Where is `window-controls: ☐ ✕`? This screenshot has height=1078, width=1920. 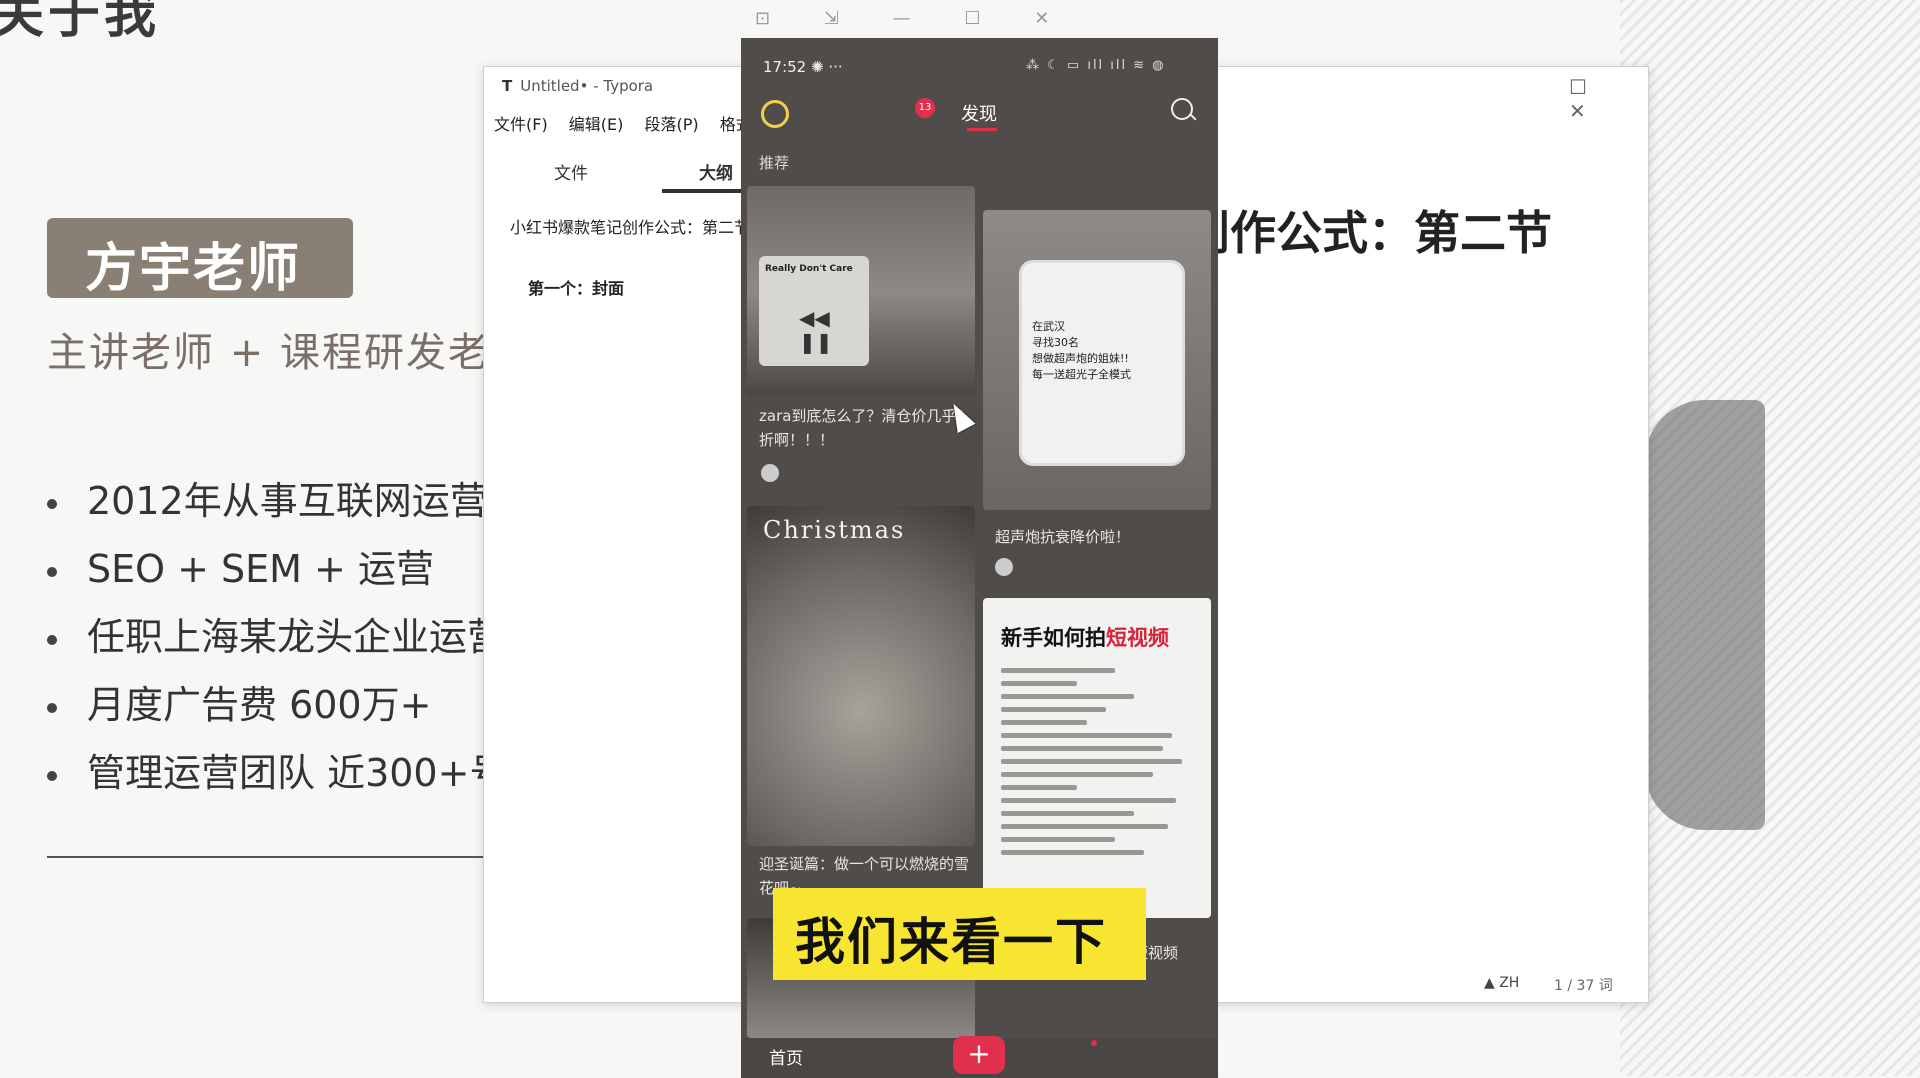 window-controls: ☐ ✕ is located at coordinates (1588, 99).